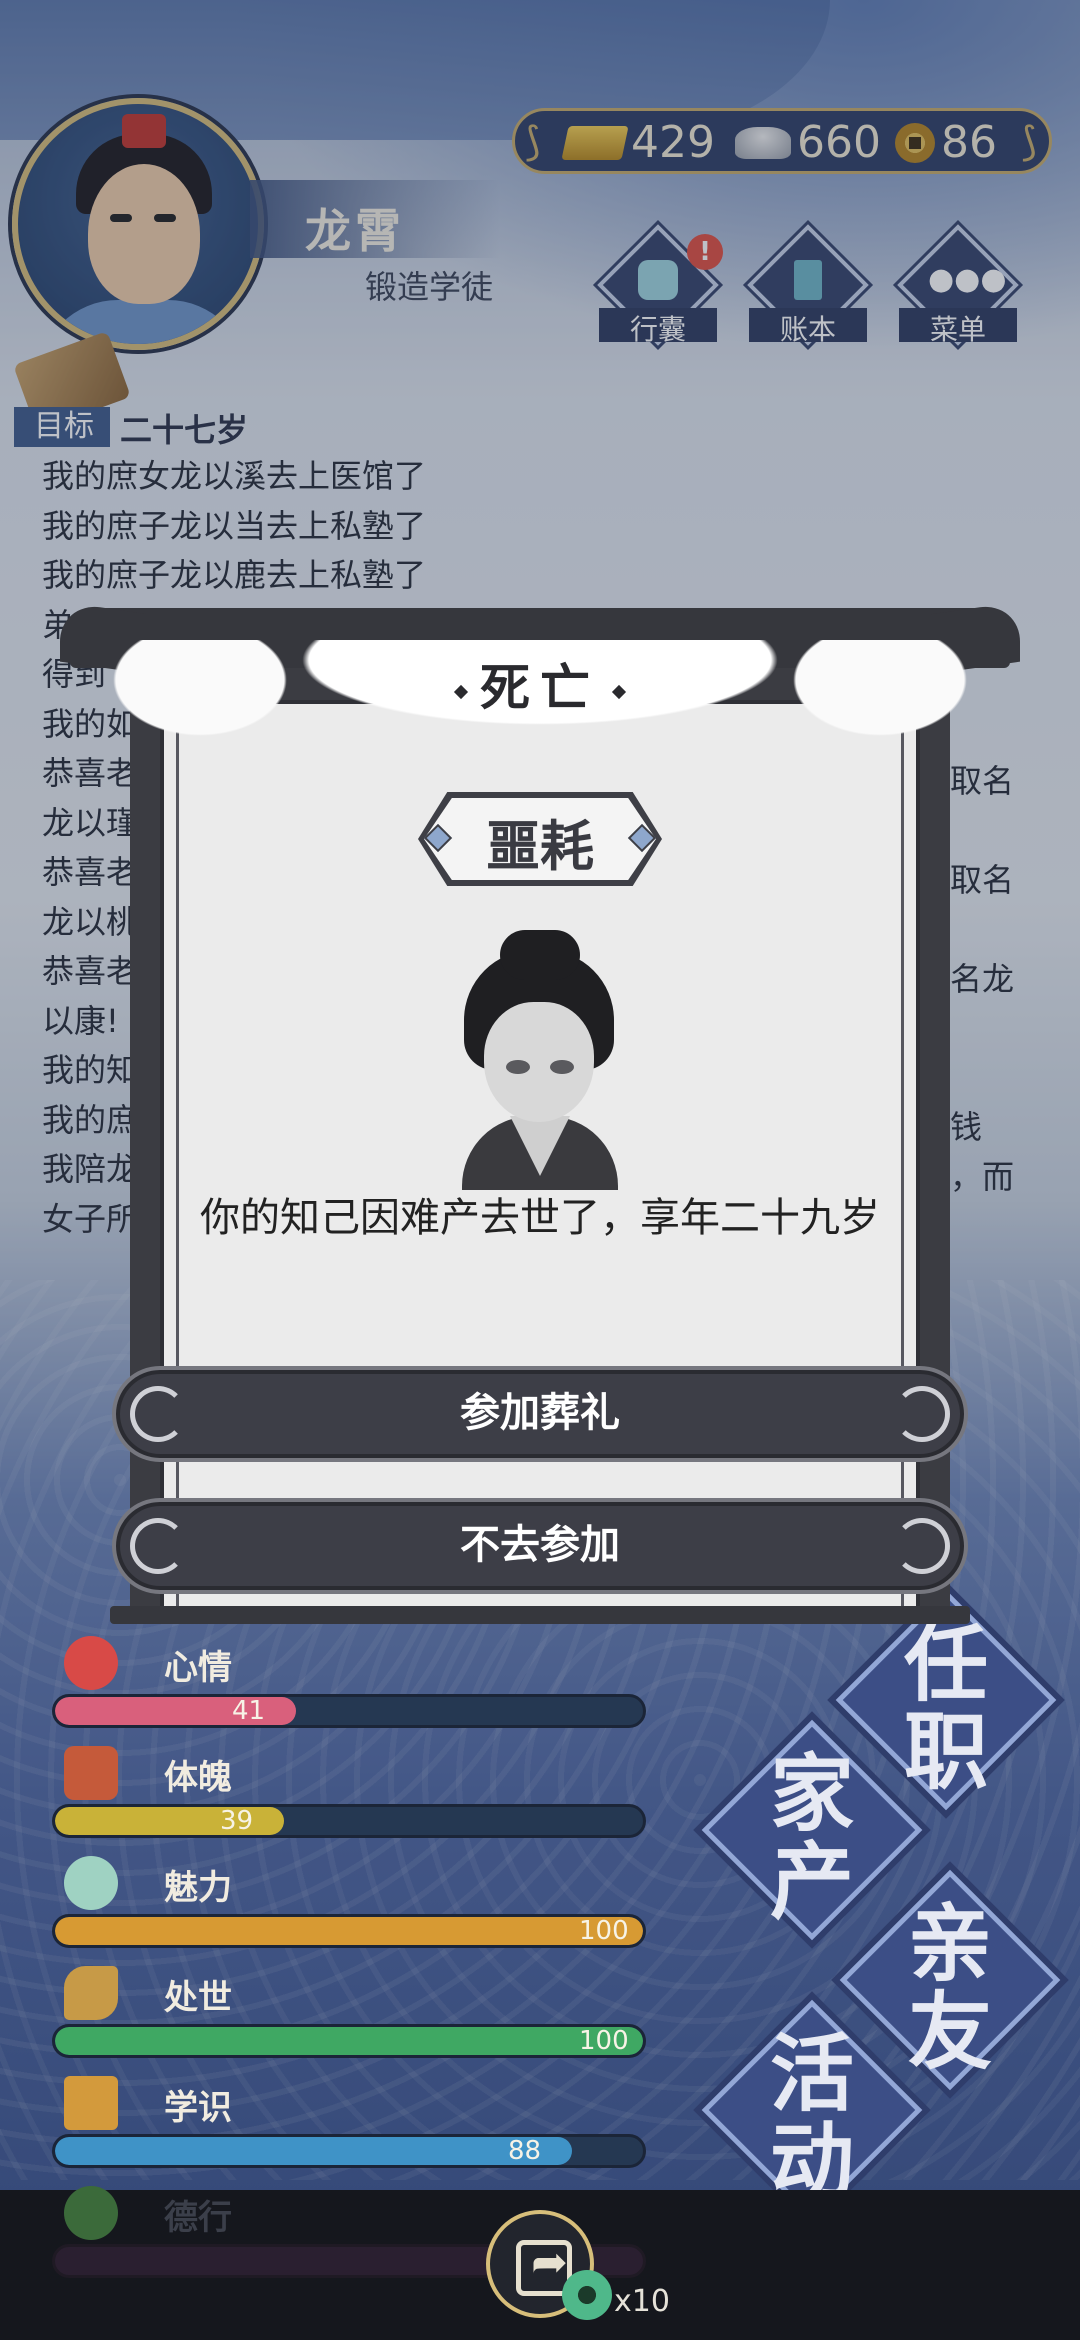  Describe the element at coordinates (352, 1691) in the screenshot. I see `stat-mood: 心情 41` at that location.